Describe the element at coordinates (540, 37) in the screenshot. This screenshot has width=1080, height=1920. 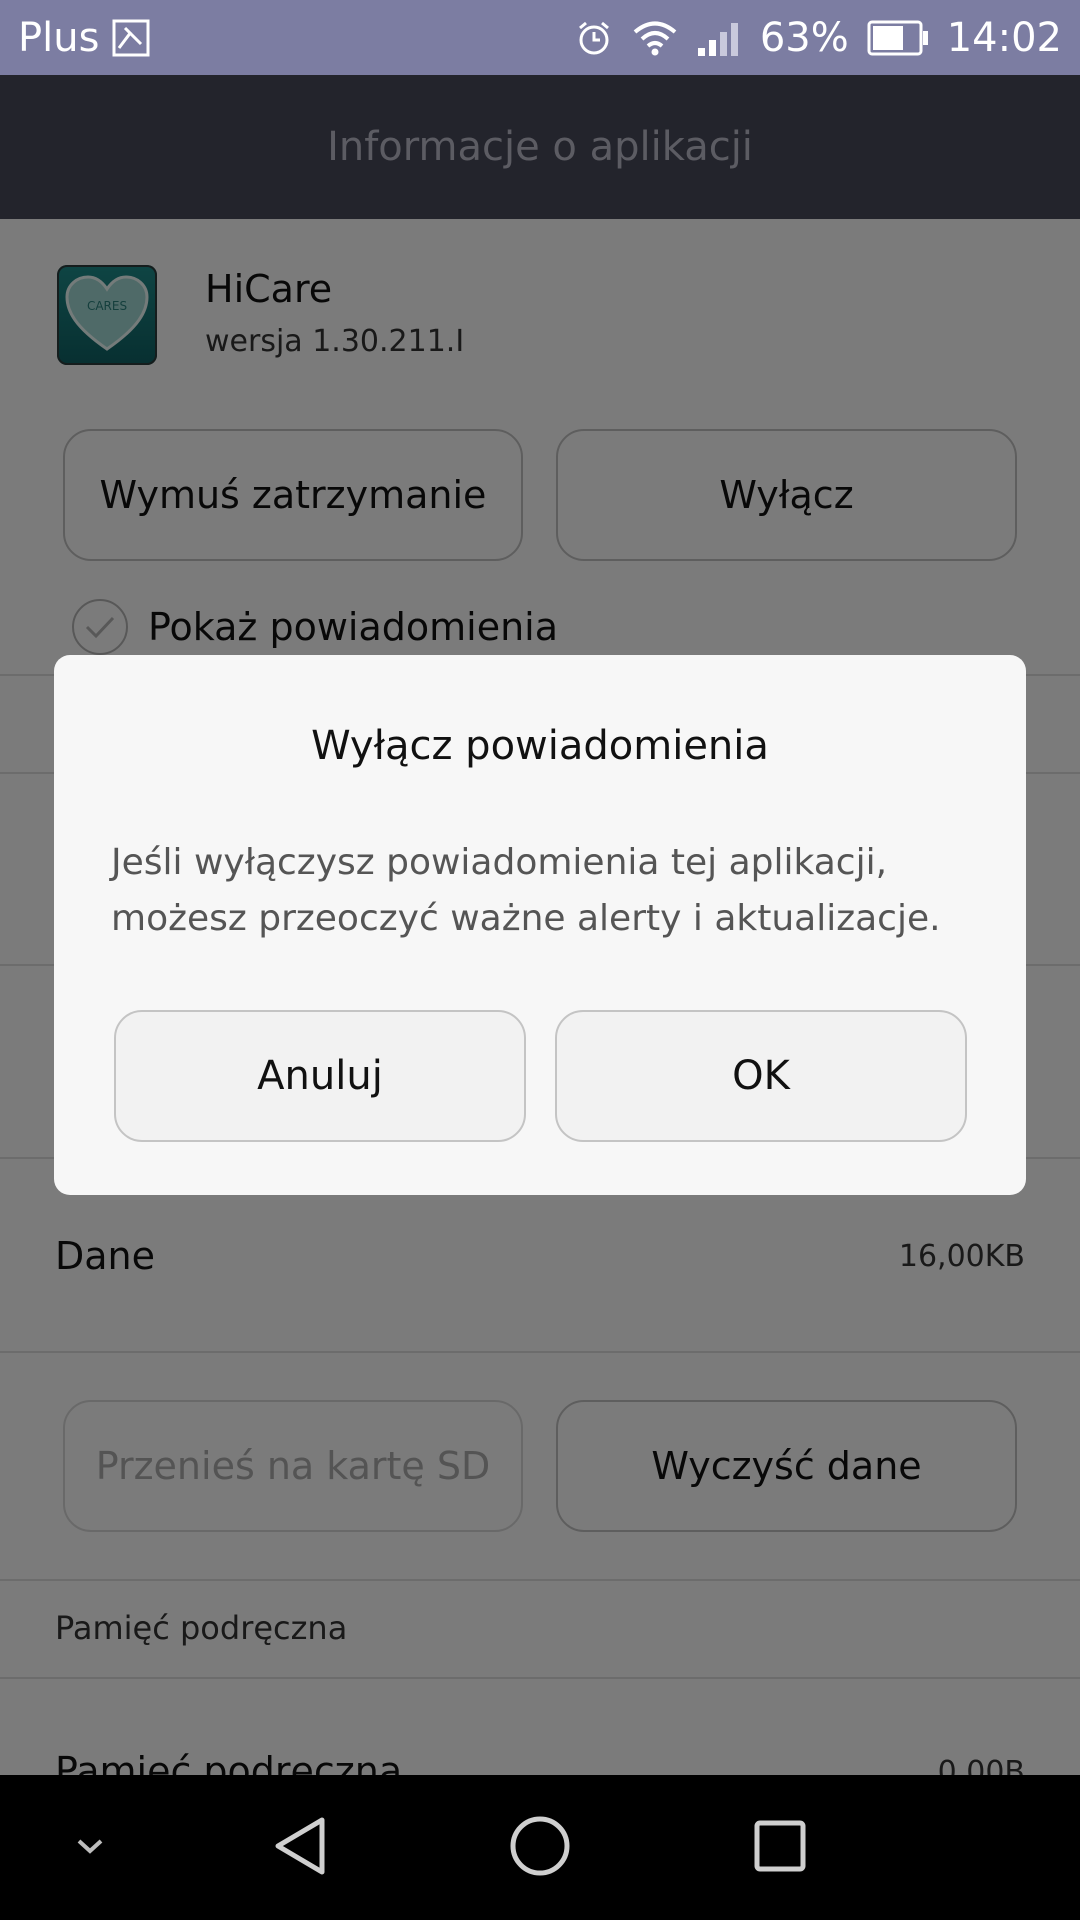
I see `status-bar: Plus 63% 14:02` at that location.